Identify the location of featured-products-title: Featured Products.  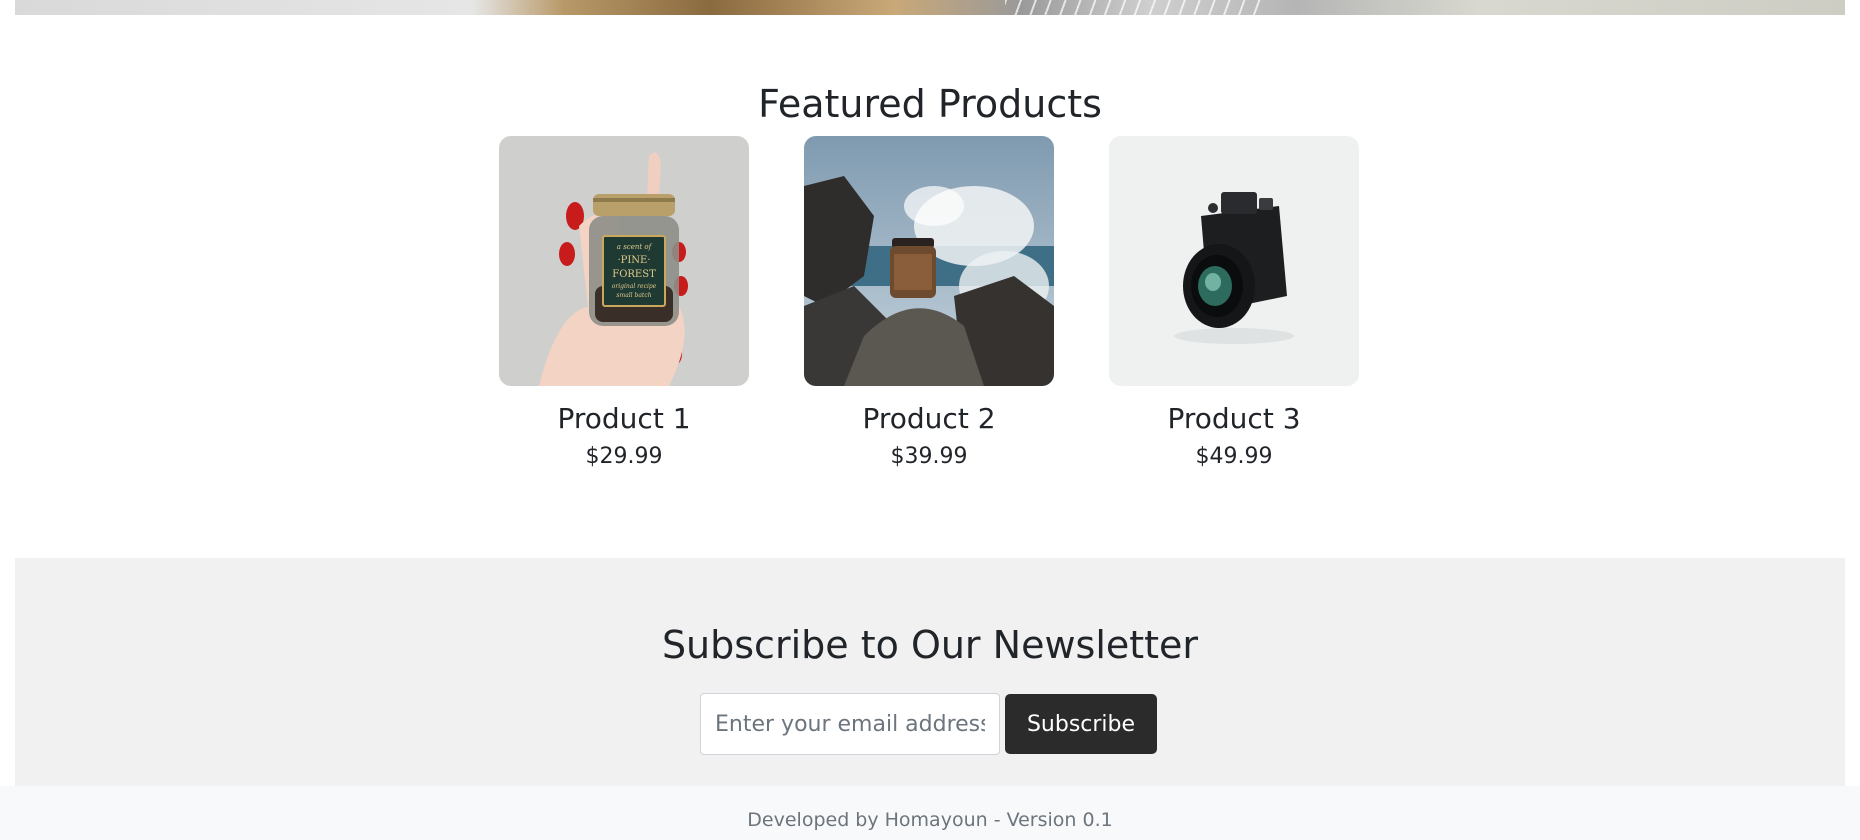
(930, 104).